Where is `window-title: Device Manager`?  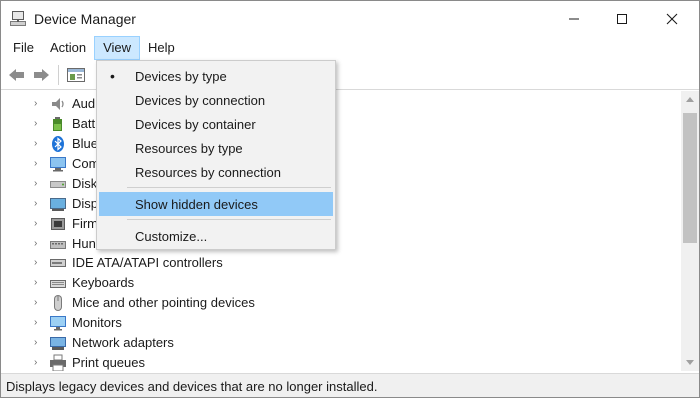 window-title: Device Manager is located at coordinates (85, 19).